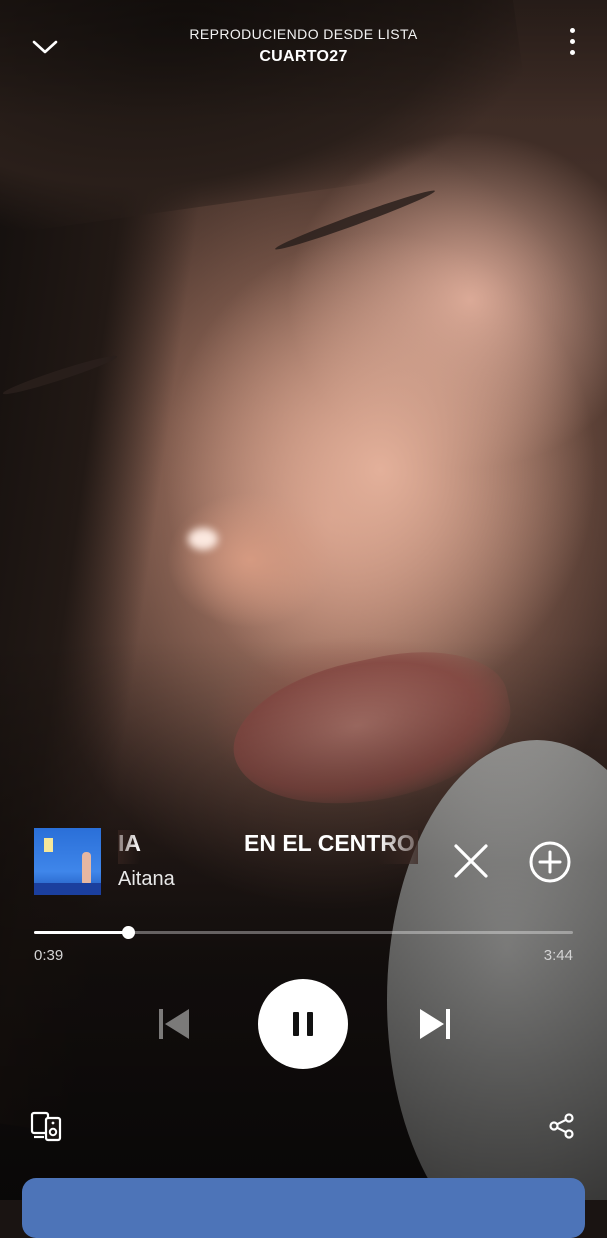 The height and width of the screenshot is (1238, 607). I want to click on connect-devices-icon, so click(47, 1126).